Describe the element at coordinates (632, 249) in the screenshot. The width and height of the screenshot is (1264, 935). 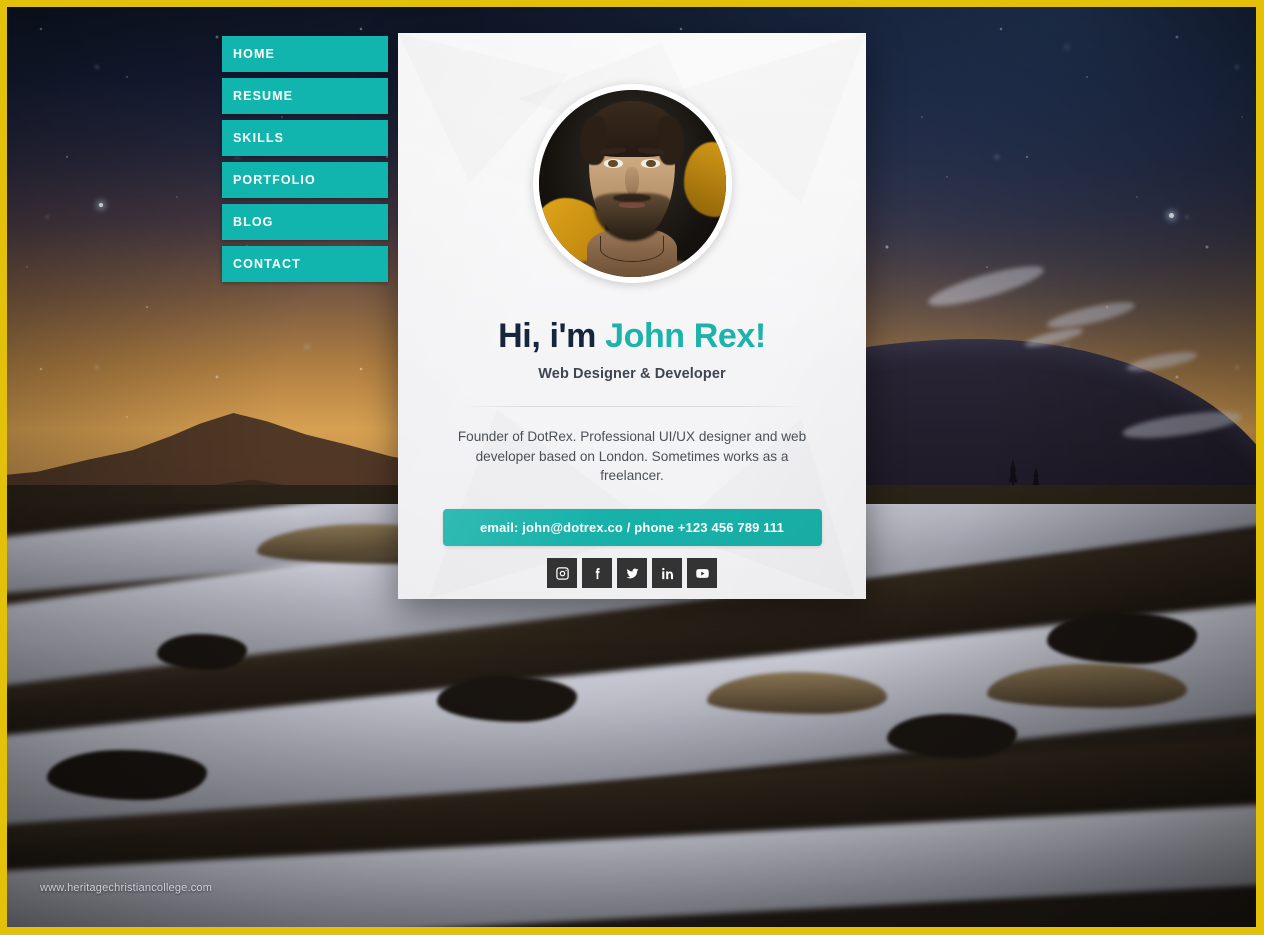
I see `avatar-necklace` at that location.